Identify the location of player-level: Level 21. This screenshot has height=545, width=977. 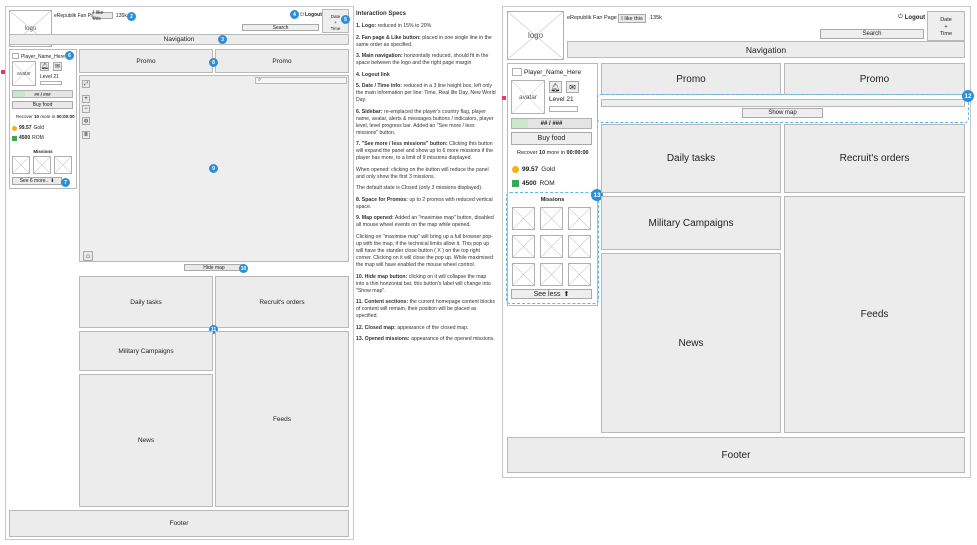
(49, 77).